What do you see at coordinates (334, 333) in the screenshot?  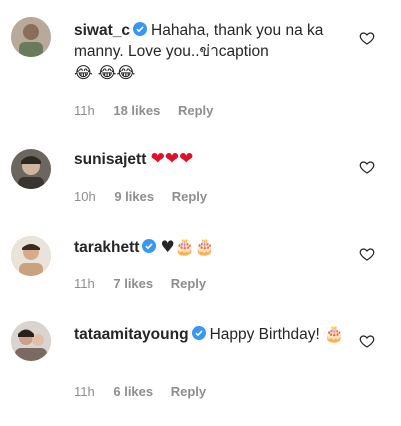 I see `comment-emoji: 🎂` at bounding box center [334, 333].